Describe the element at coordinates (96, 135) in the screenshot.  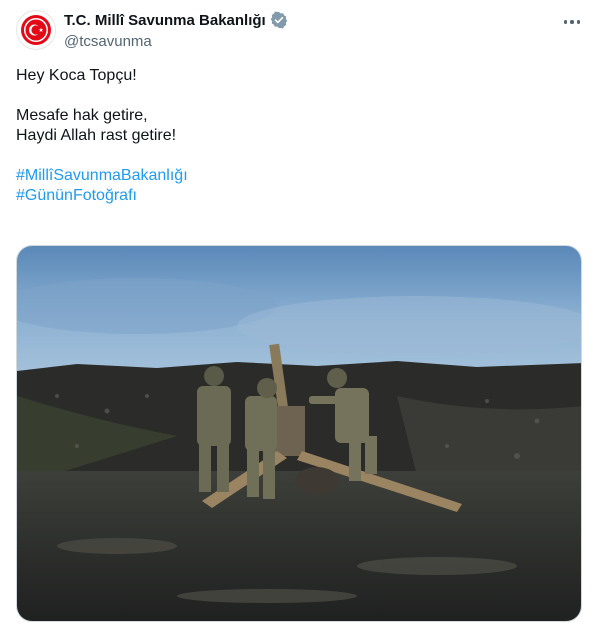
I see `tweet-line: Haydi Allah rast getire!` at that location.